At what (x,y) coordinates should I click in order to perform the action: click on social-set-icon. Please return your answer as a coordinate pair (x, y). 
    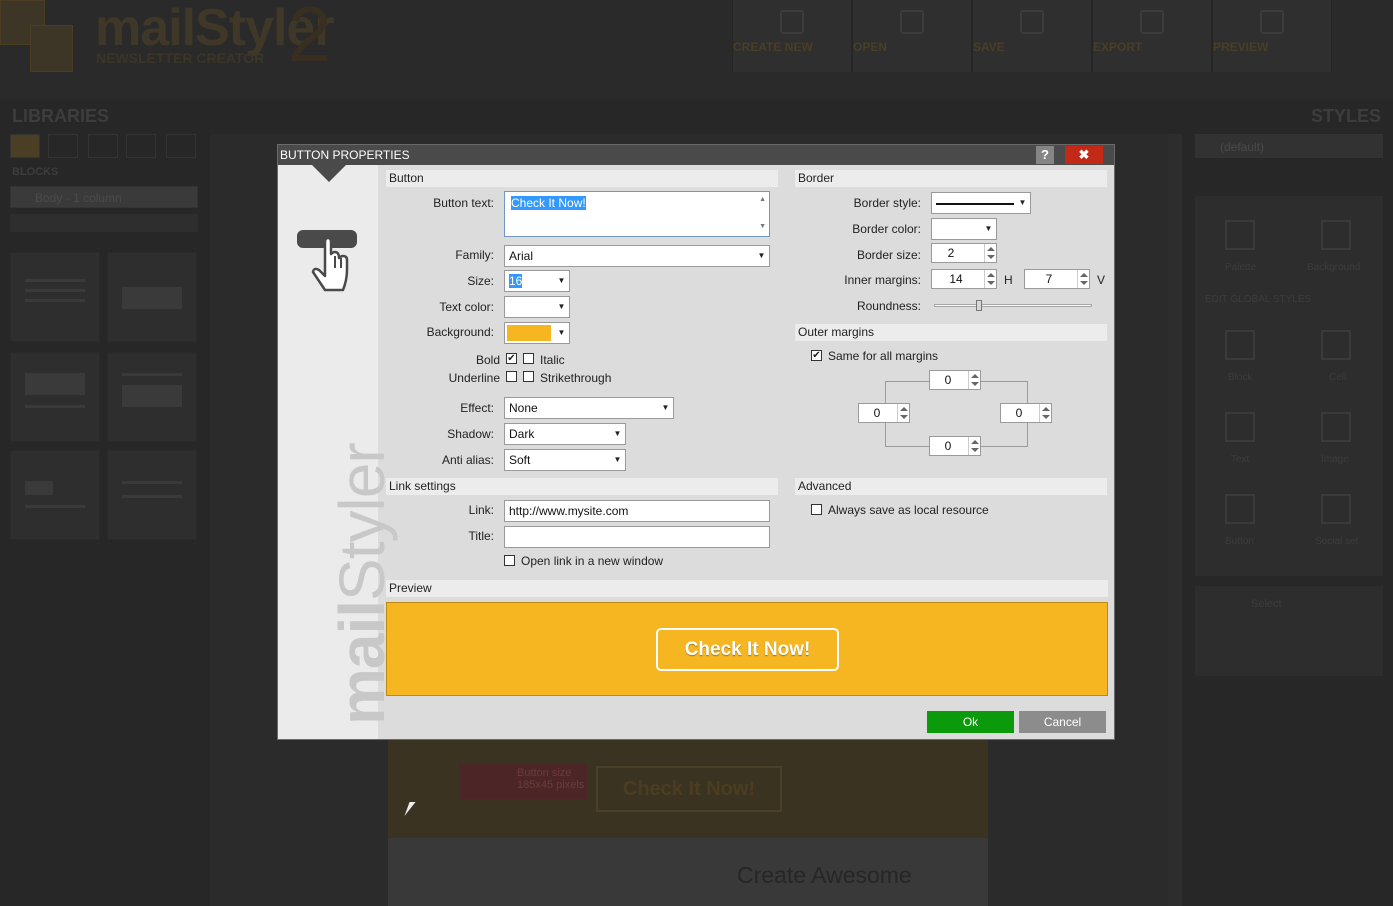
    Looking at the image, I should click on (1336, 509).